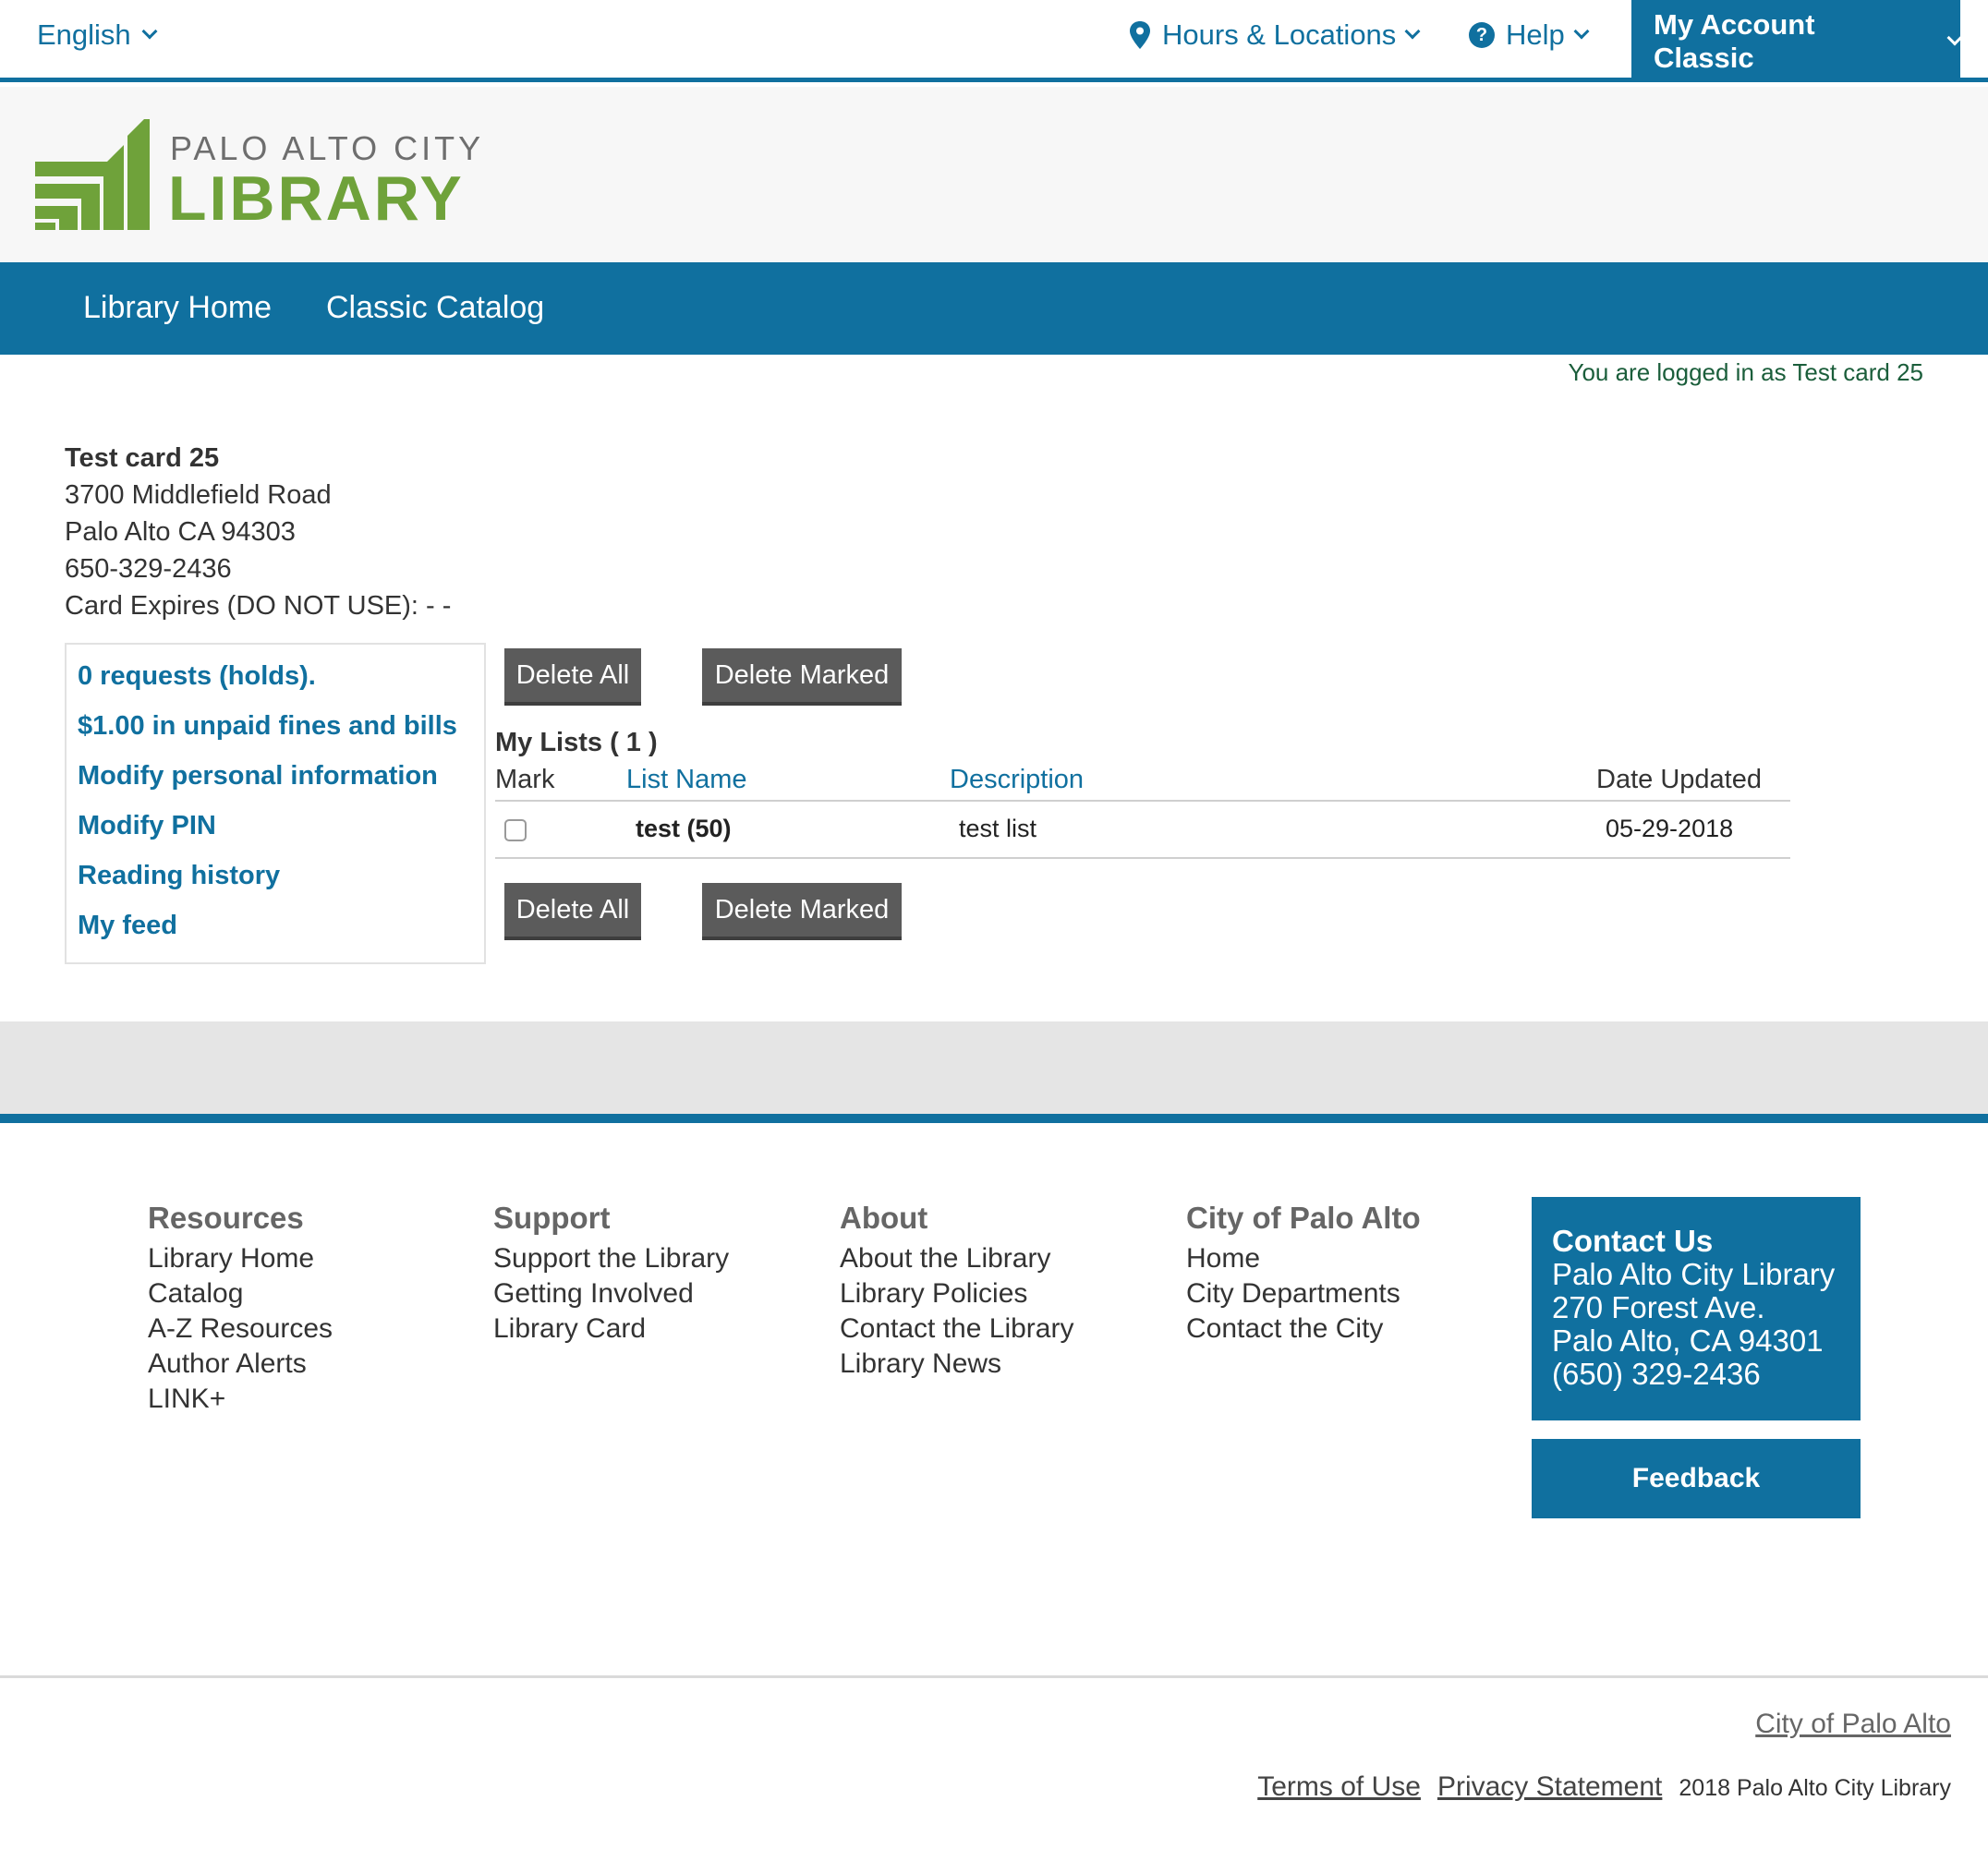 This screenshot has height=1849, width=1988. Describe the element at coordinates (281, 732) in the screenshot. I see `sidebar-link-fines: $1.00 in unpaid fines and bills` at that location.